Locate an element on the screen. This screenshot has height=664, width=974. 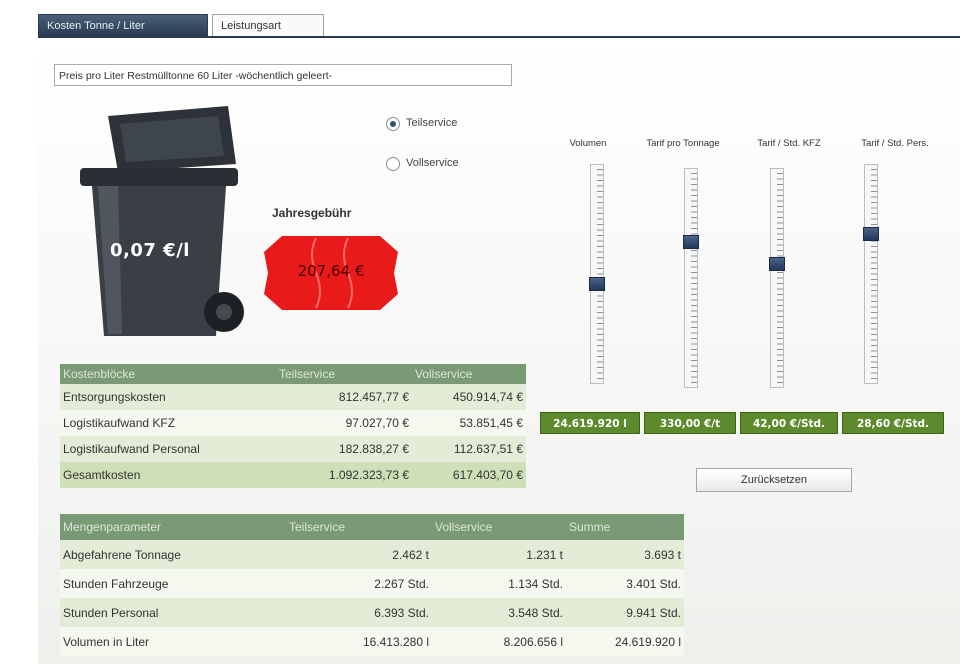
cost-cell-label: Gesamtkosten is located at coordinates (168, 475).